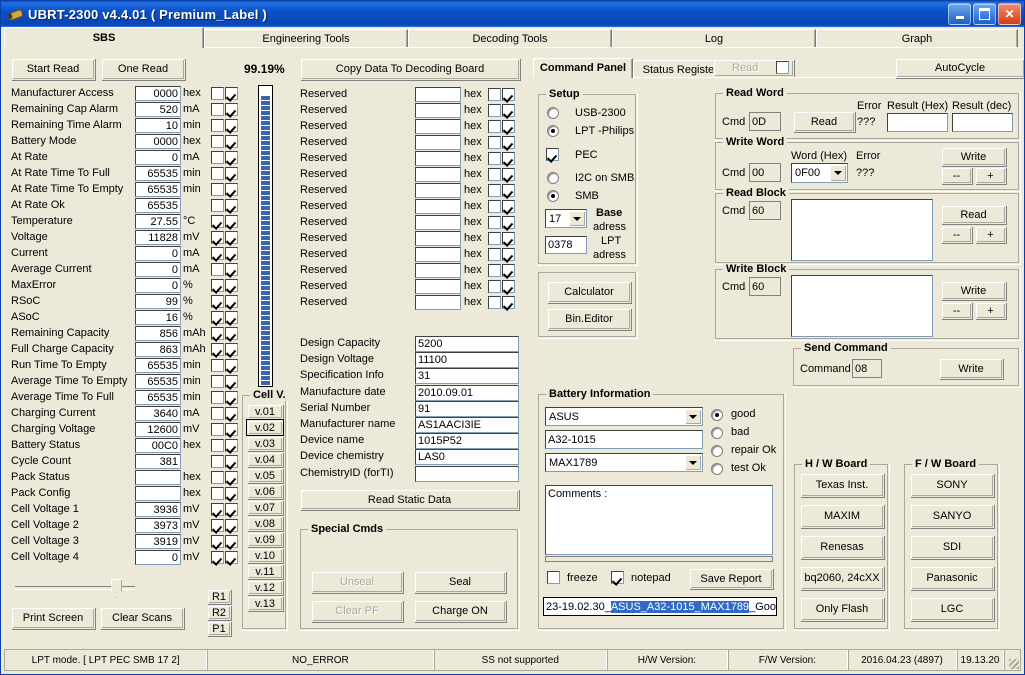 The height and width of the screenshot is (675, 1025). Describe the element at coordinates (409, 499) in the screenshot. I see `read-static-data-button: Read Static Data` at that location.